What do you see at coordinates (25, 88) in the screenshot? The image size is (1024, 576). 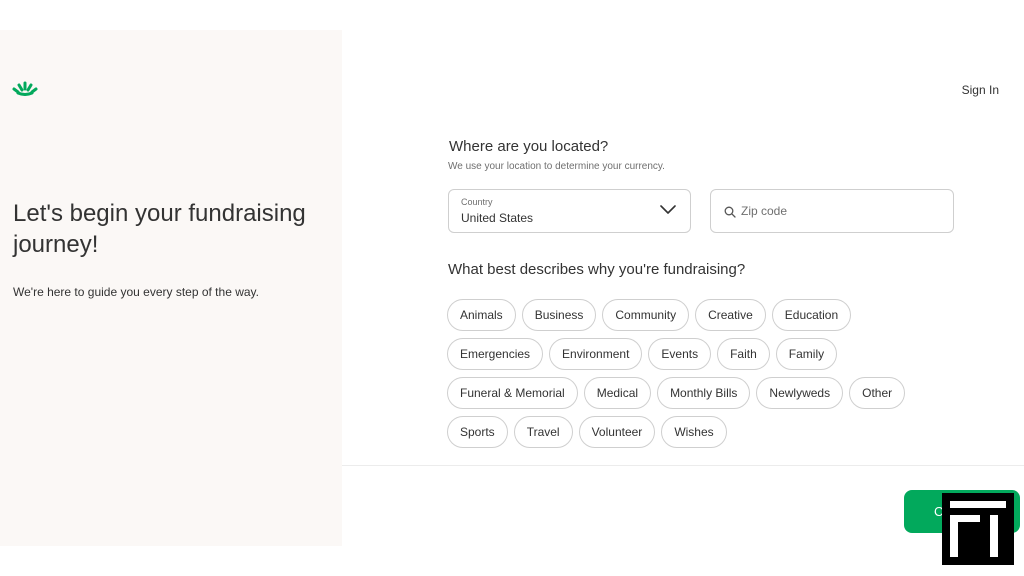 I see `sprout-logo-icon` at bounding box center [25, 88].